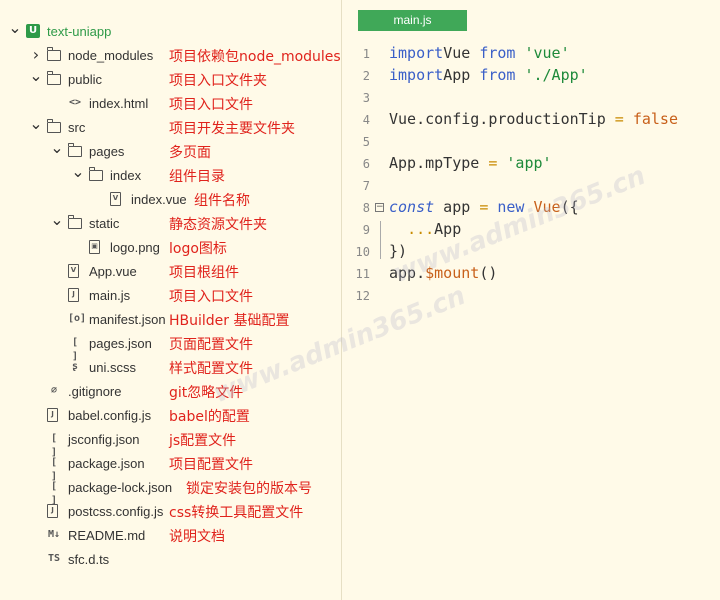  I want to click on code-line: 6 App.mpType = 'app', so click(531, 164).